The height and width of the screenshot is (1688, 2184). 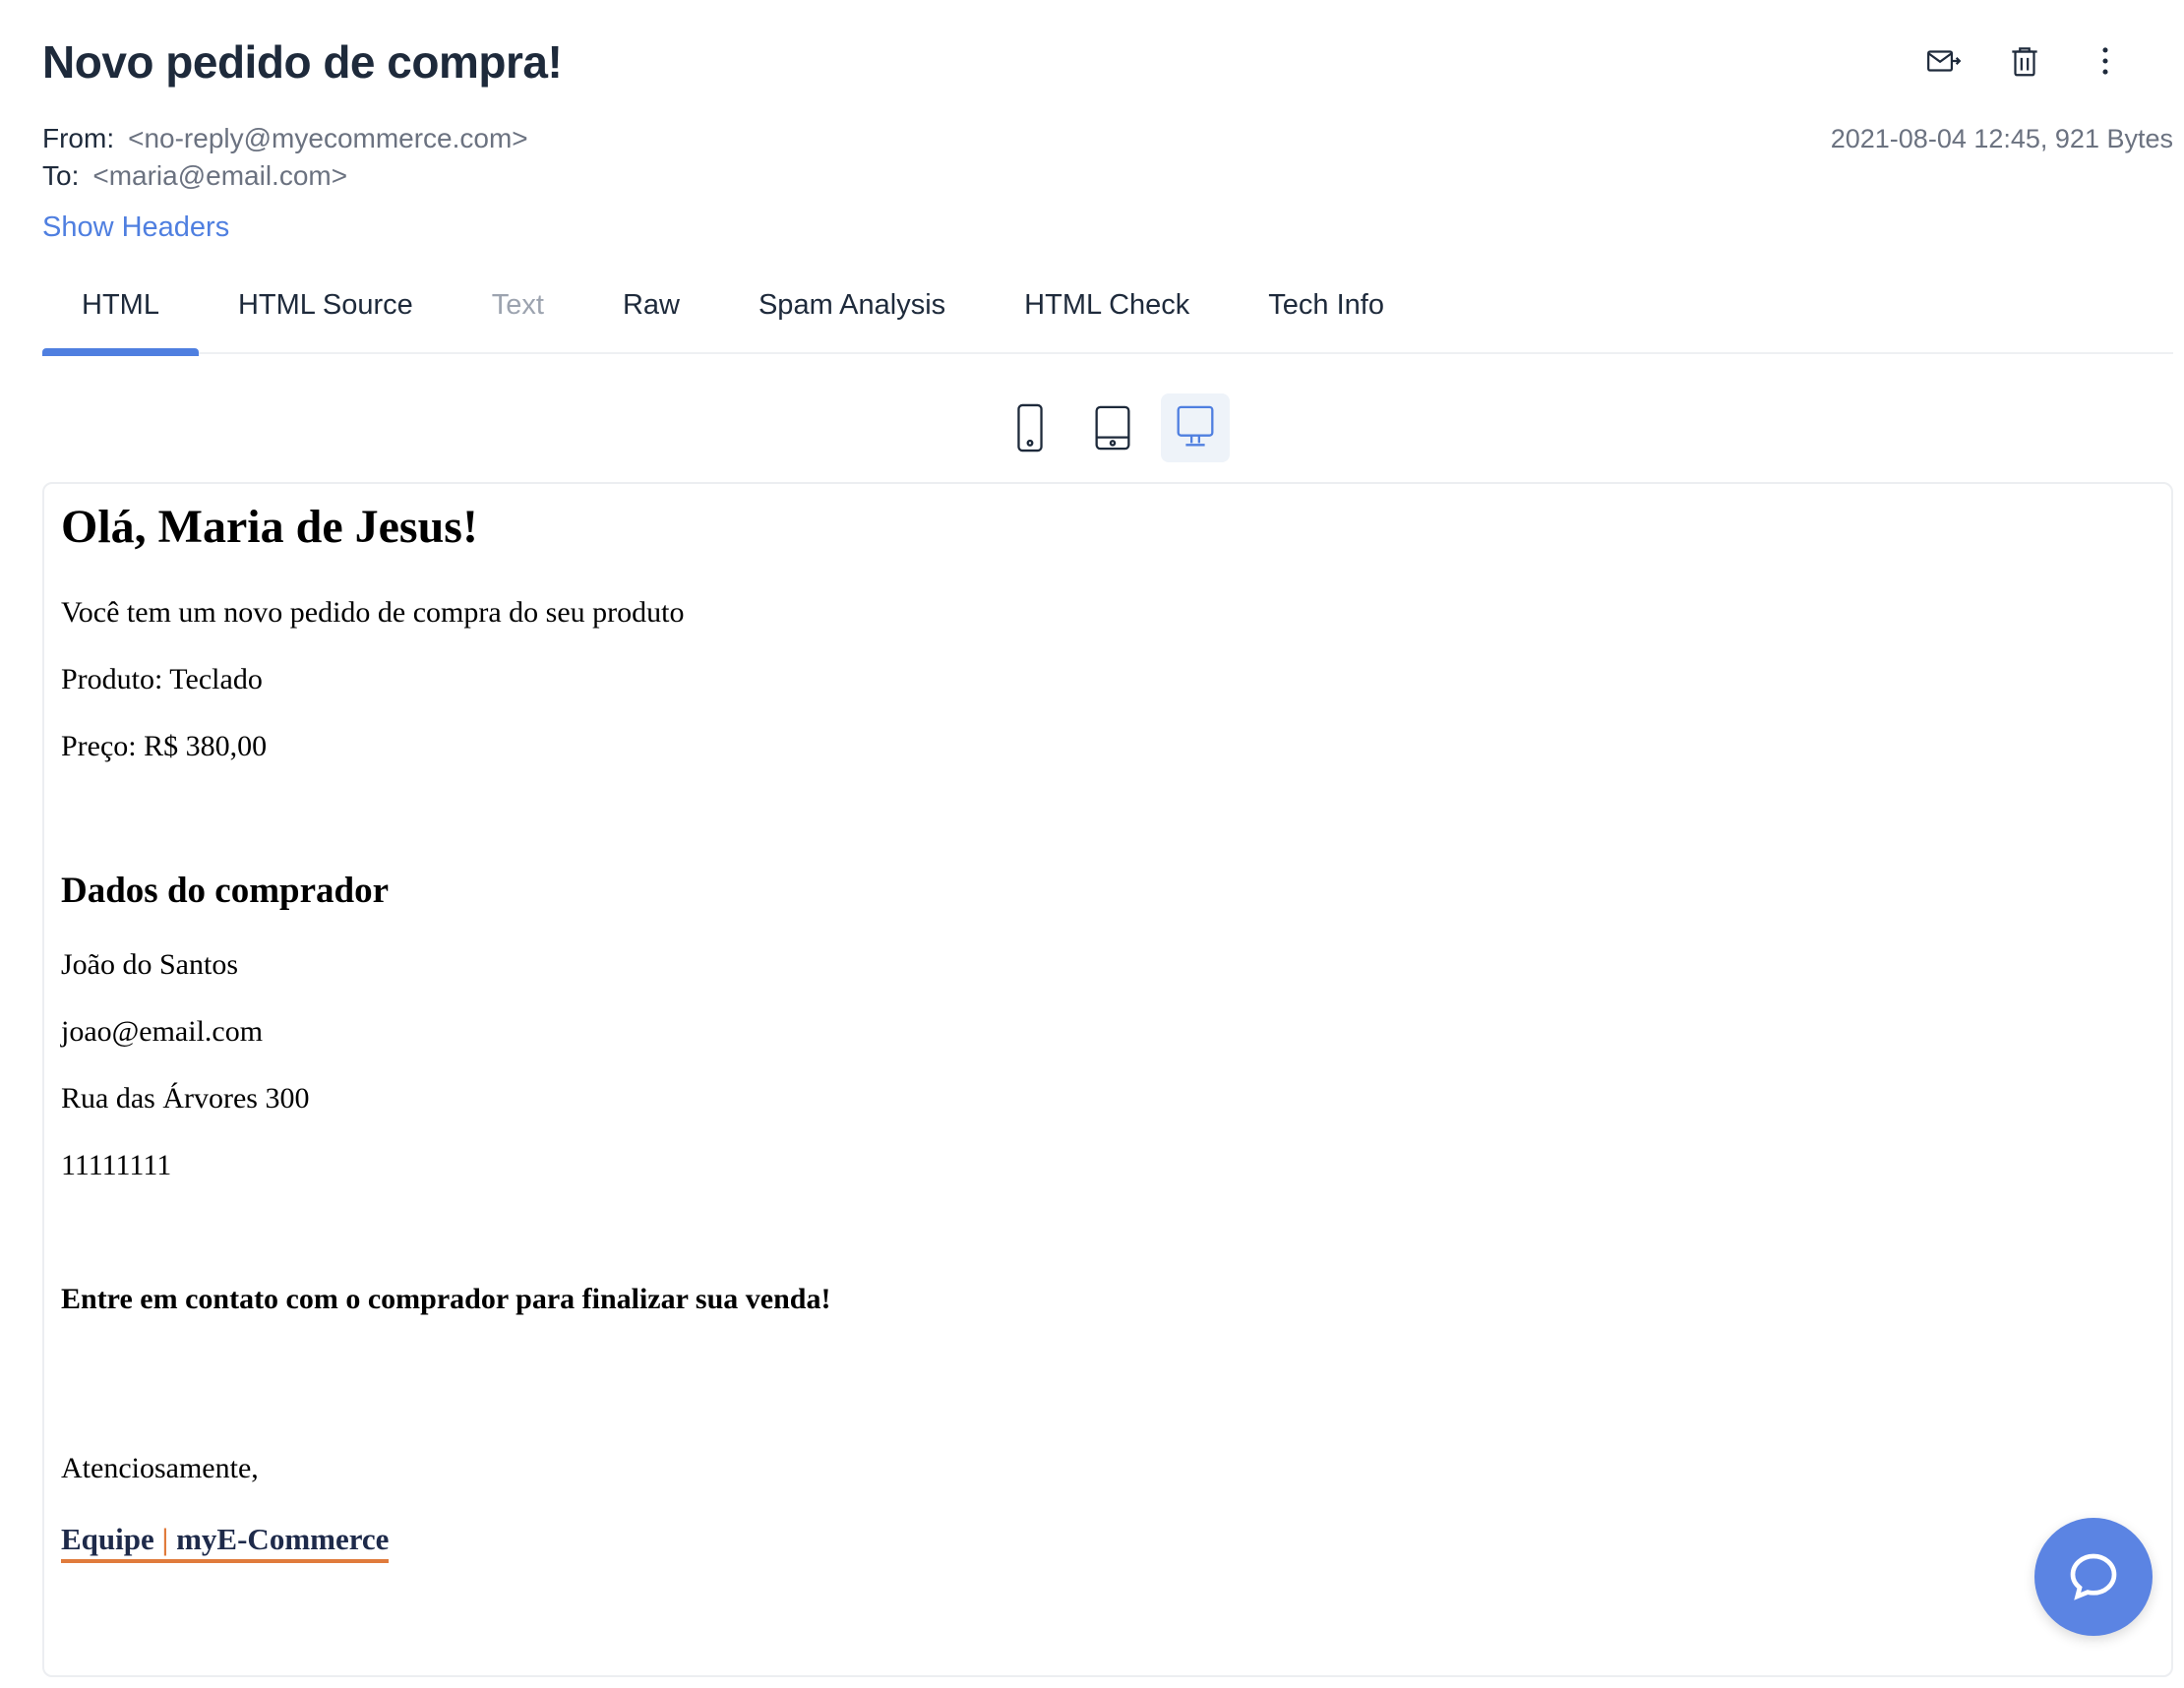 What do you see at coordinates (651, 315) in the screenshot?
I see `tab-raw: Raw` at bounding box center [651, 315].